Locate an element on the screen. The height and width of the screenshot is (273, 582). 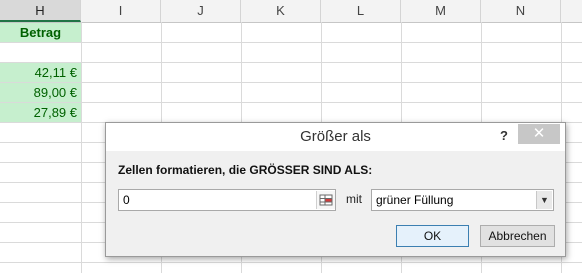
range-select-button is located at coordinates (325, 200).